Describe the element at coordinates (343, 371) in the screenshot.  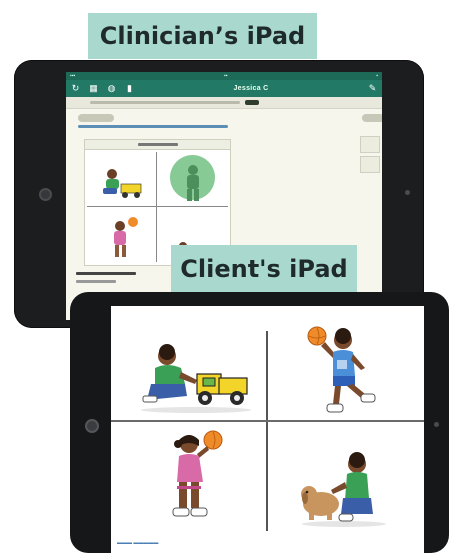
I see `boy-throwing-ball-image` at that location.